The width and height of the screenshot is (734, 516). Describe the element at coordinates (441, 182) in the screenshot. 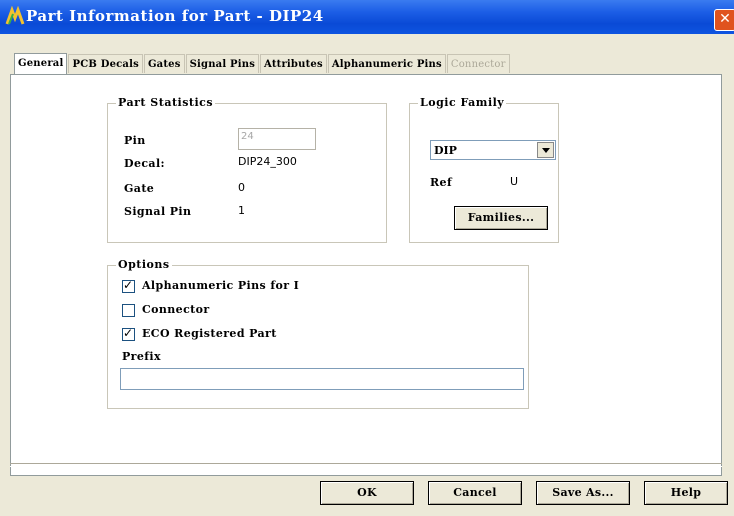

I see `ref-label: Ref` at that location.